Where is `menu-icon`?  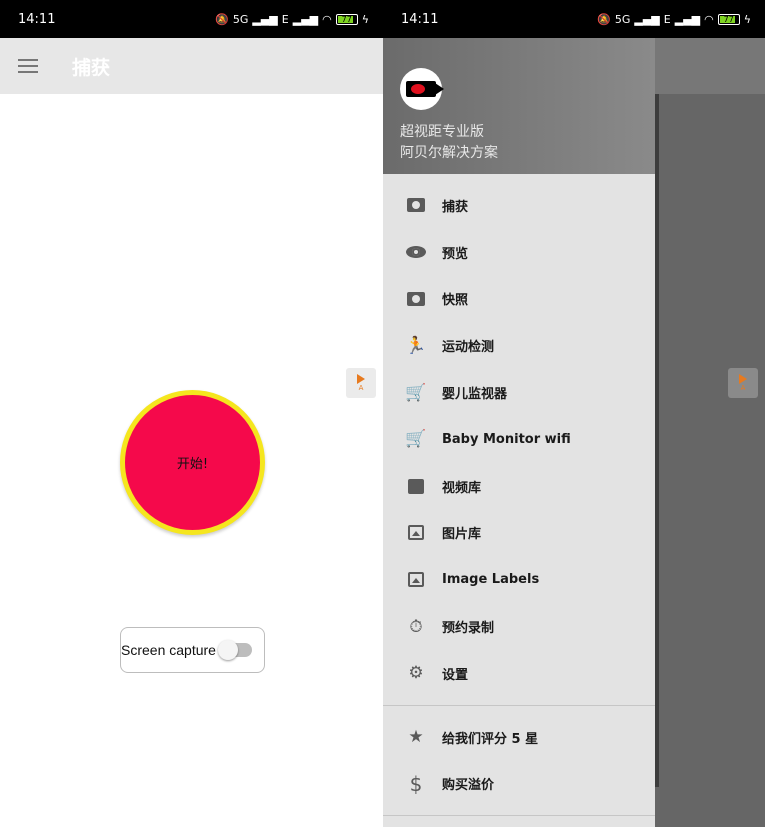 menu-icon is located at coordinates (28, 66).